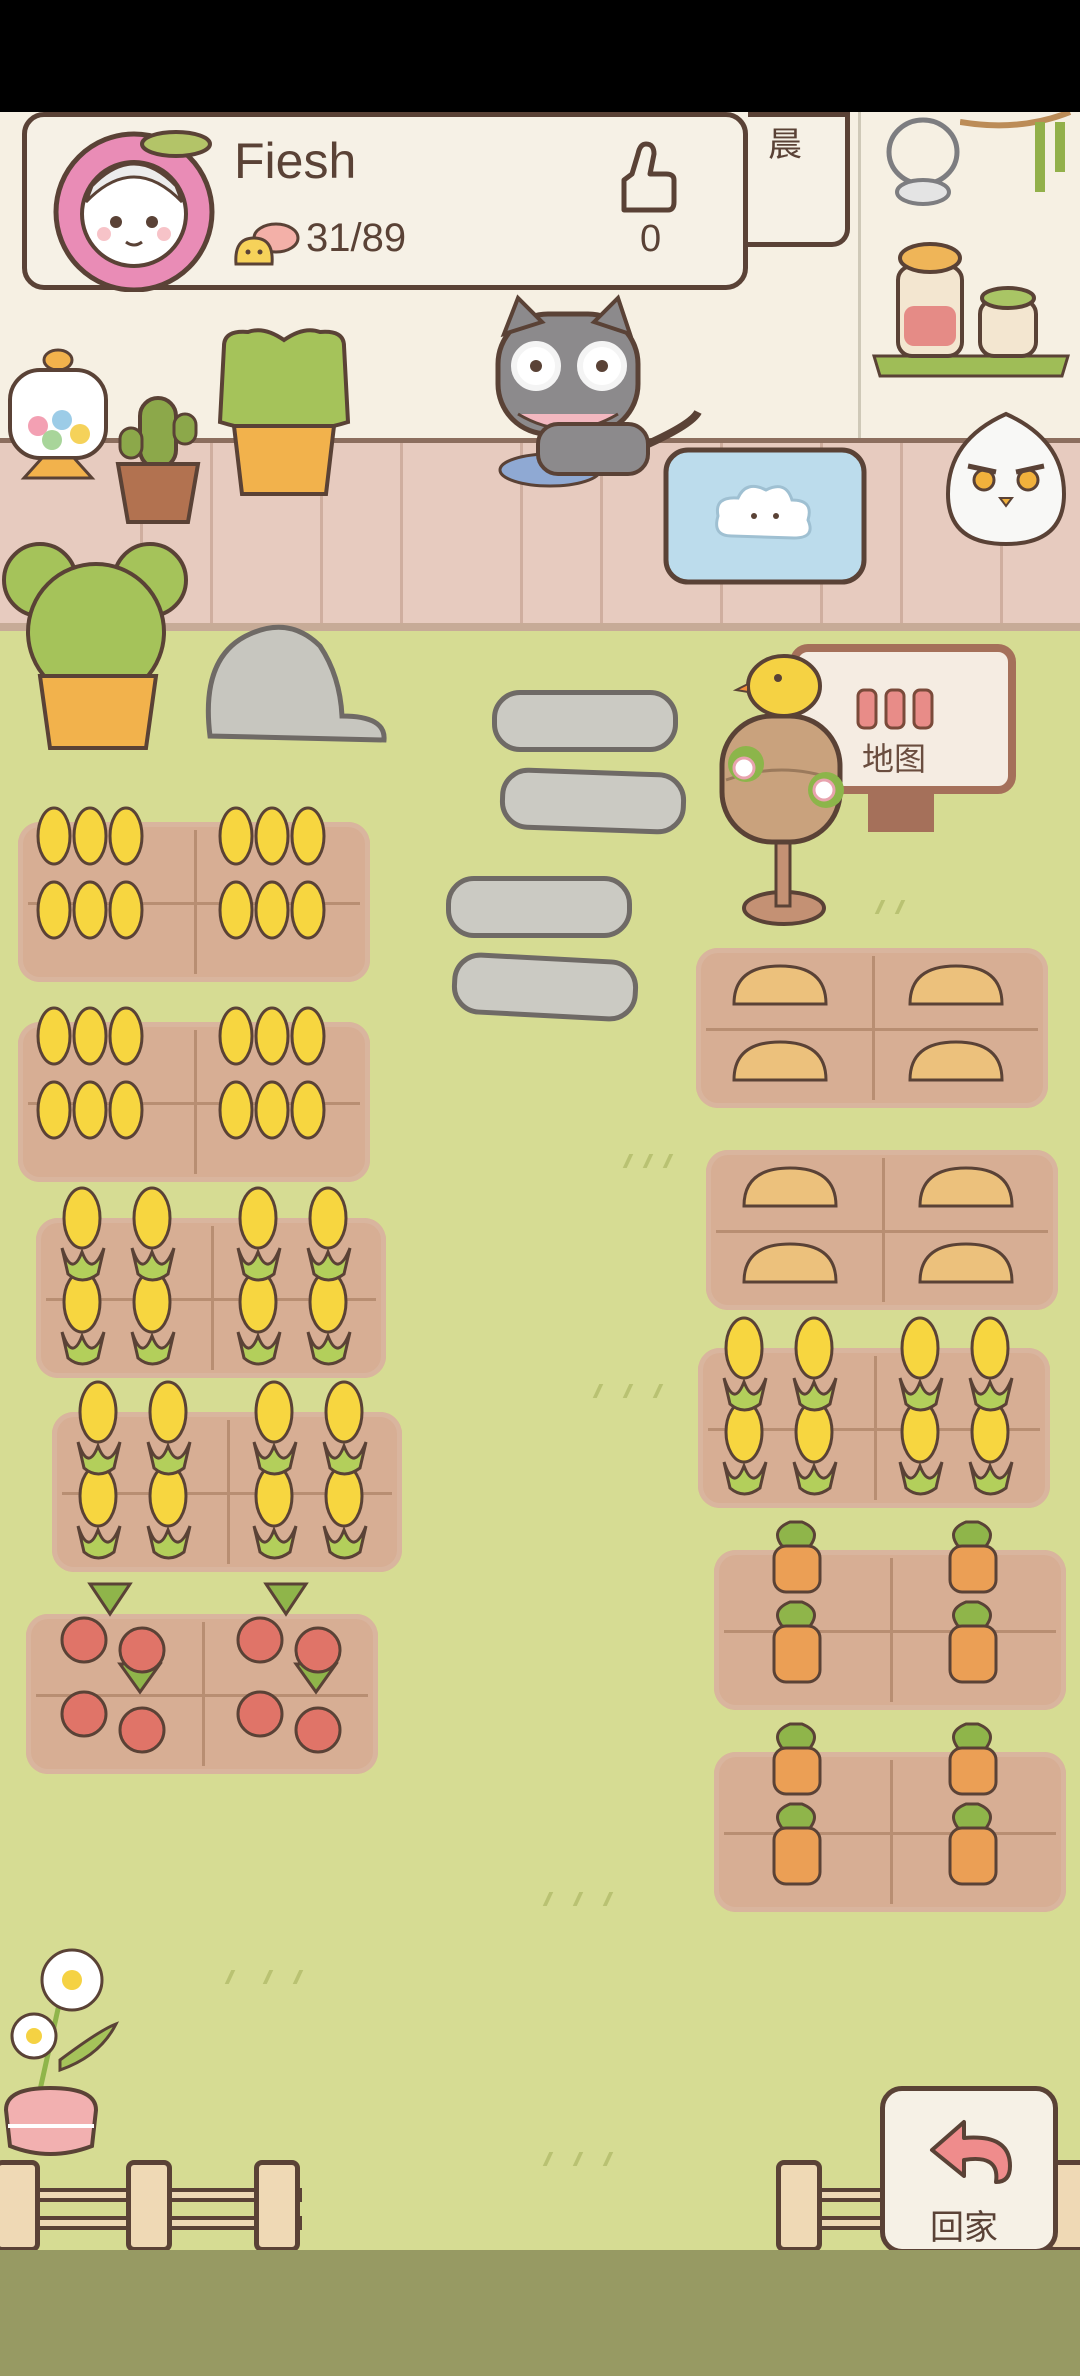  What do you see at coordinates (284, 412) in the screenshot?
I see `frog-bush-pot-icon` at bounding box center [284, 412].